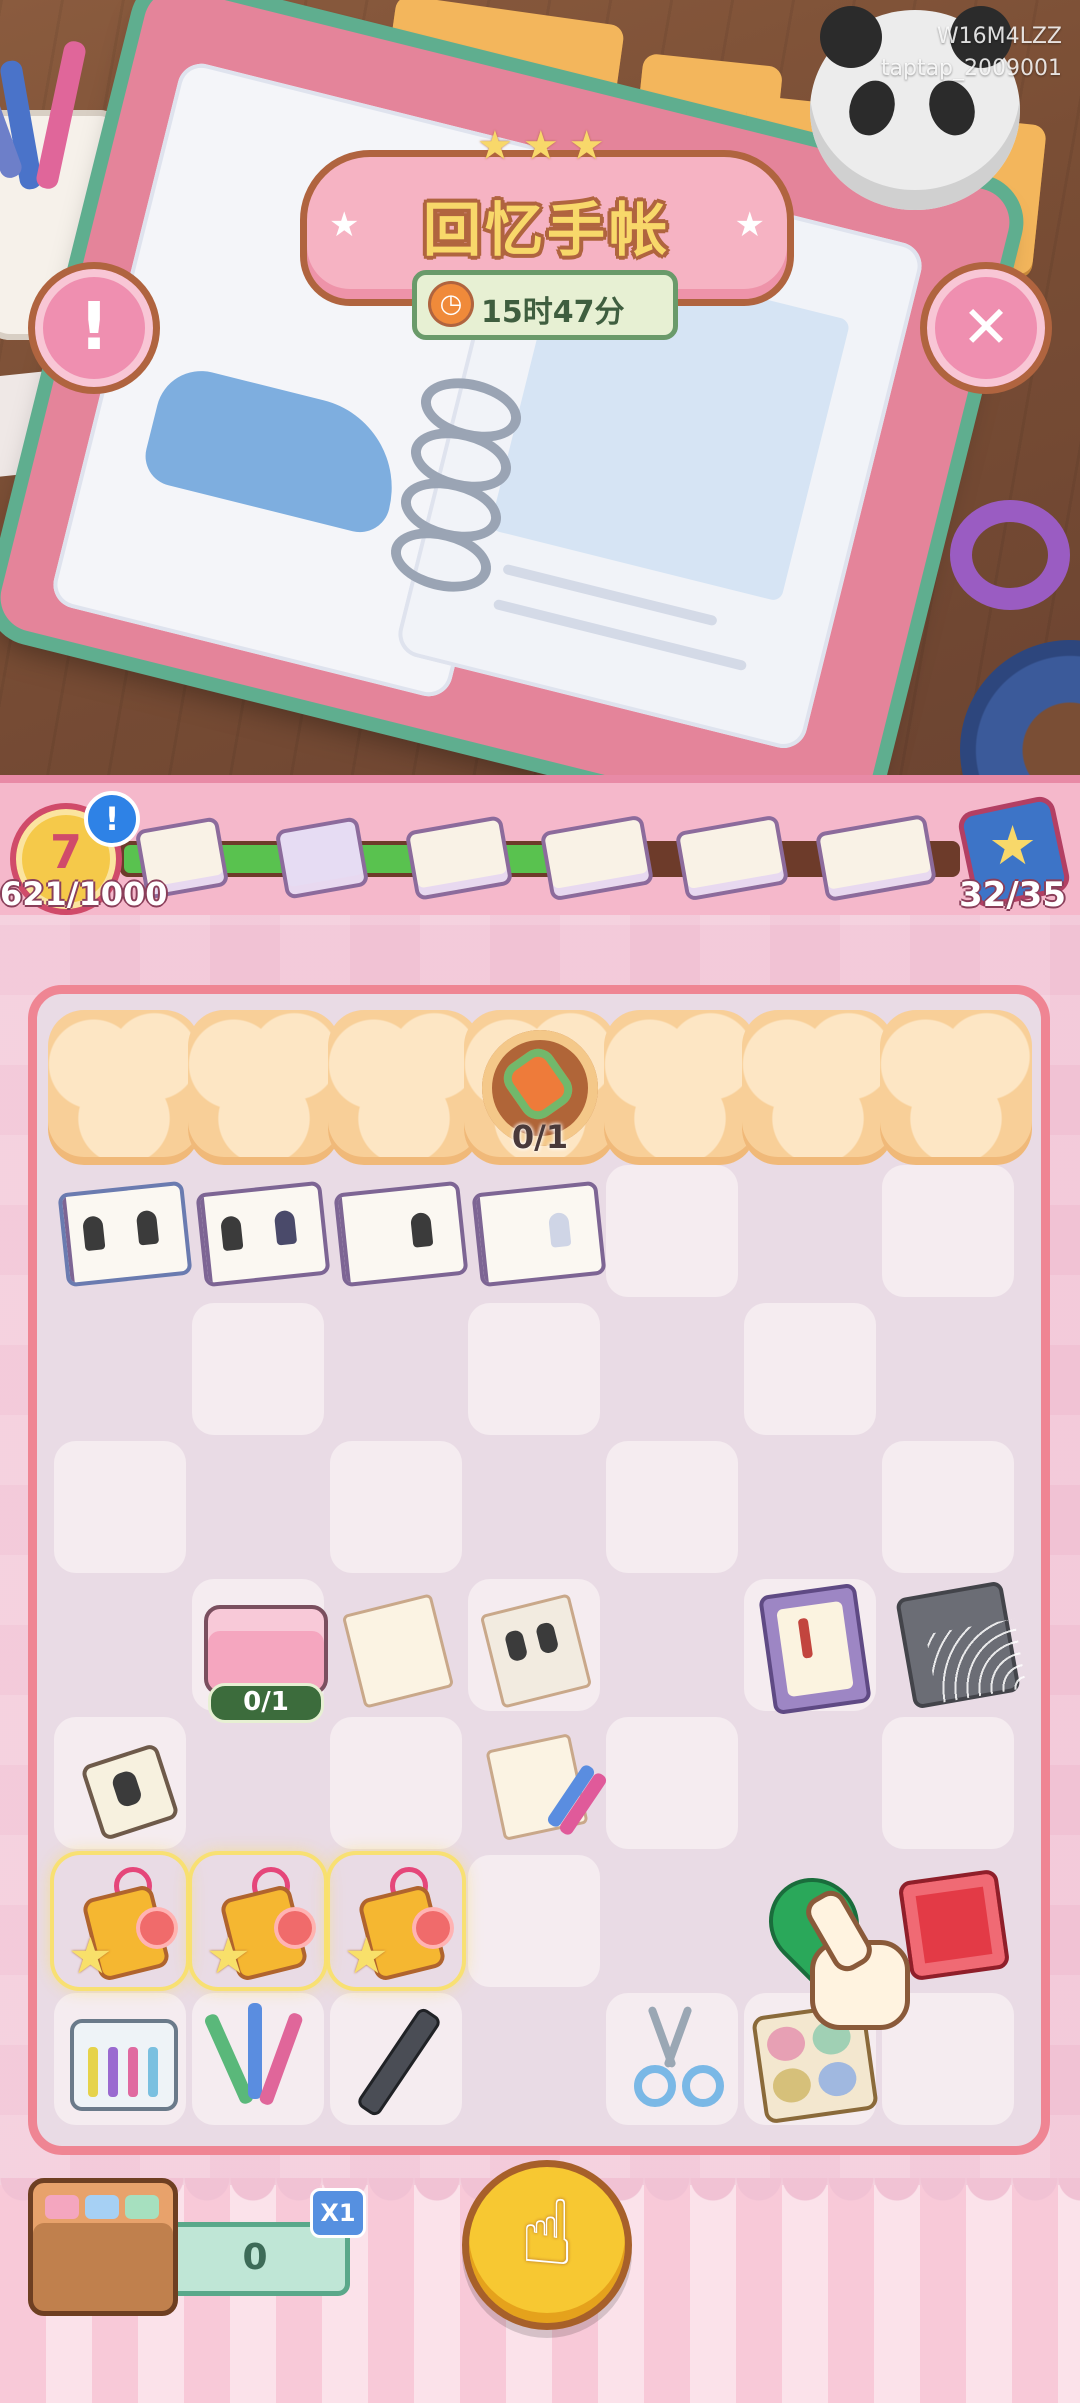 The image size is (1080, 2403). What do you see at coordinates (971, 68) in the screenshot?
I see `watermark-user: taptap_2009001` at bounding box center [971, 68].